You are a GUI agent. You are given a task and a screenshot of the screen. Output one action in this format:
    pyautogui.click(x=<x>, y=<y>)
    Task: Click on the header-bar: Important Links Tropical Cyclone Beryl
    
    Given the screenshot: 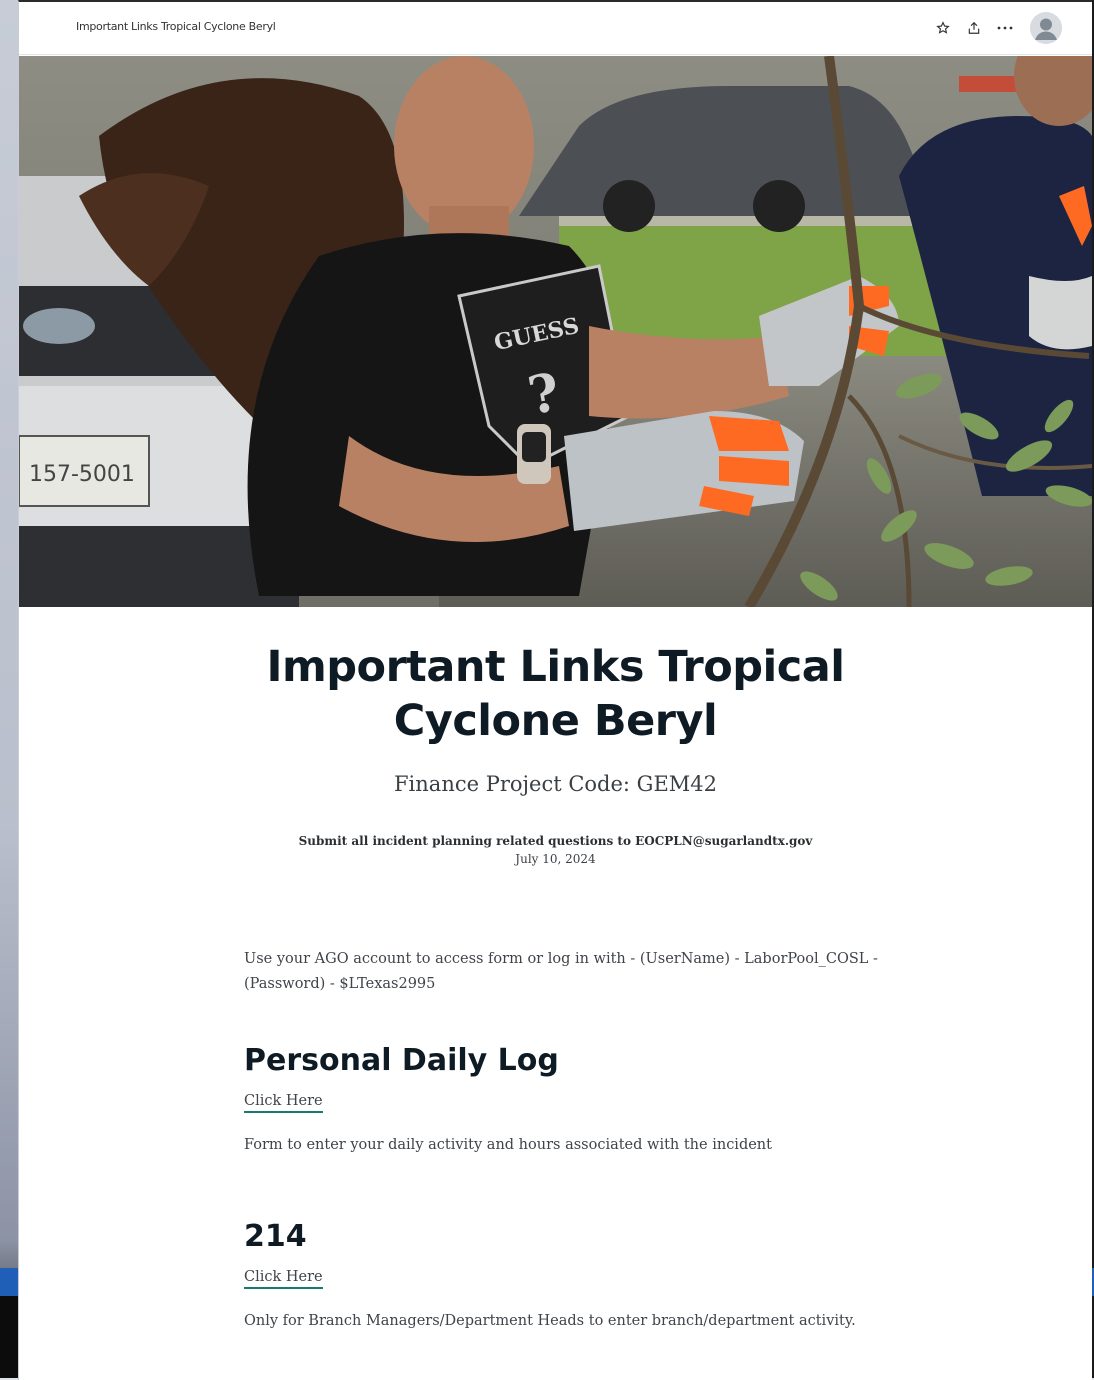 What is the action you would take?
    pyautogui.click(x=555, y=28)
    